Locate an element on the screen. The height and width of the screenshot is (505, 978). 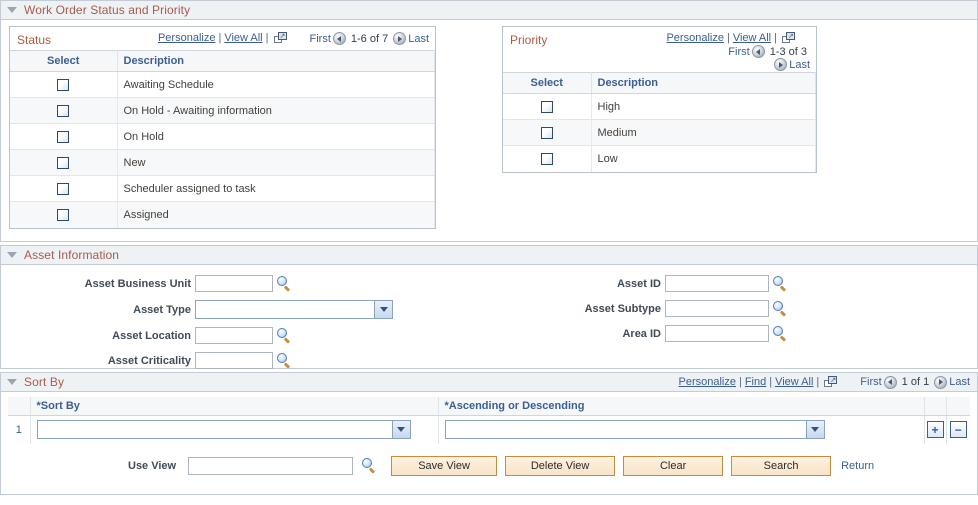
lookup-icon-asset-criticality is located at coordinates (284, 360).